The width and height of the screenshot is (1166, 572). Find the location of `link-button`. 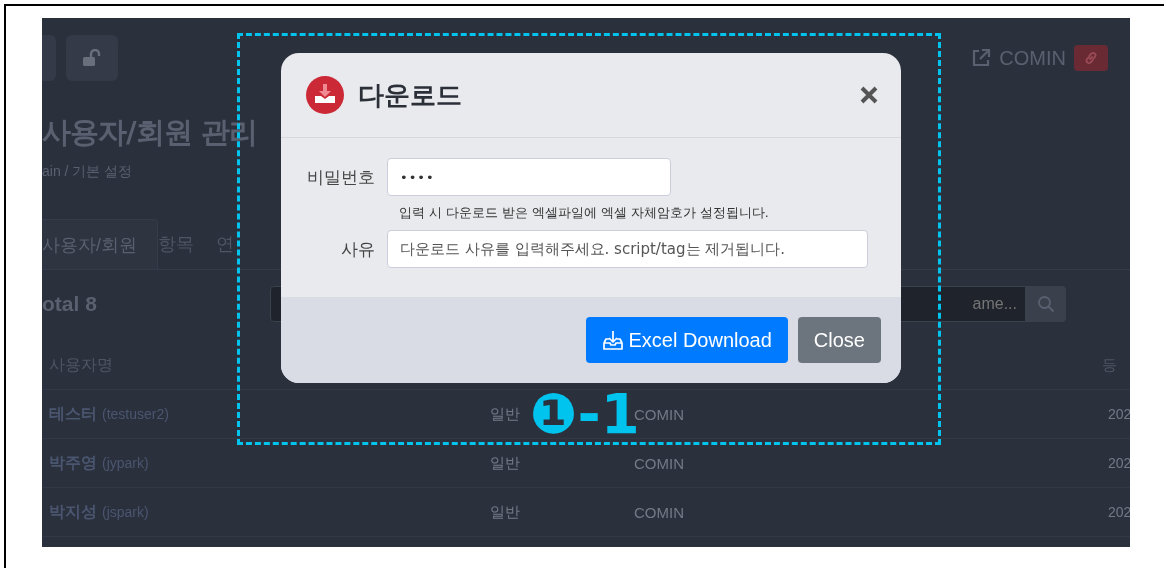

link-button is located at coordinates (1091, 58).